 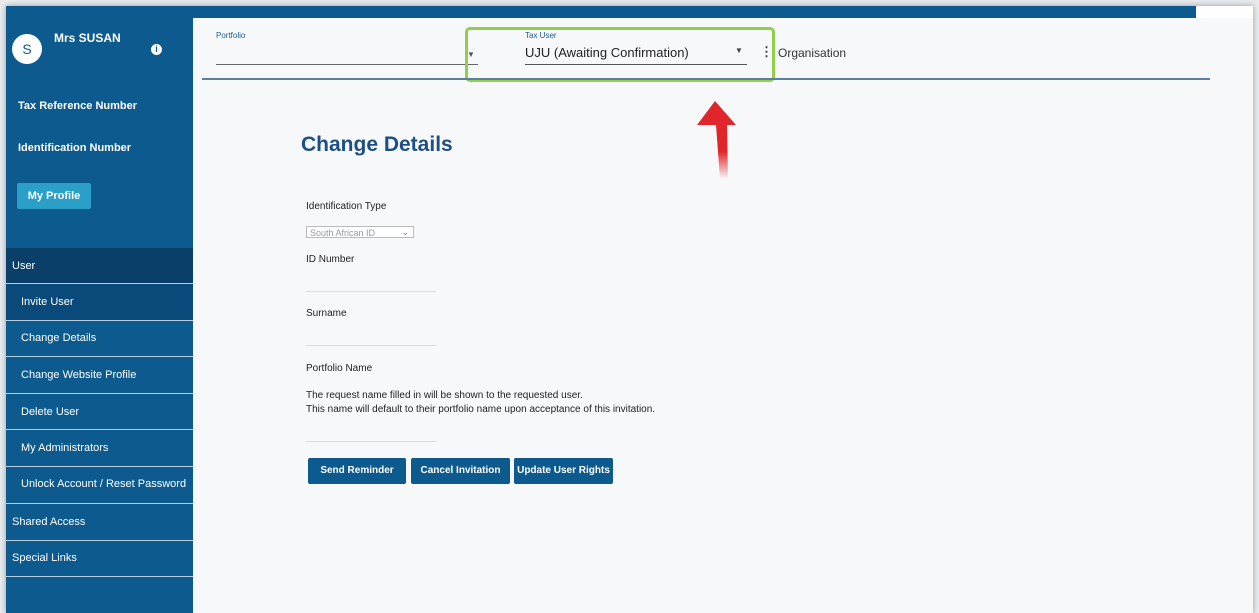 I want to click on chevron-down-icon: ⌄, so click(x=405, y=232).